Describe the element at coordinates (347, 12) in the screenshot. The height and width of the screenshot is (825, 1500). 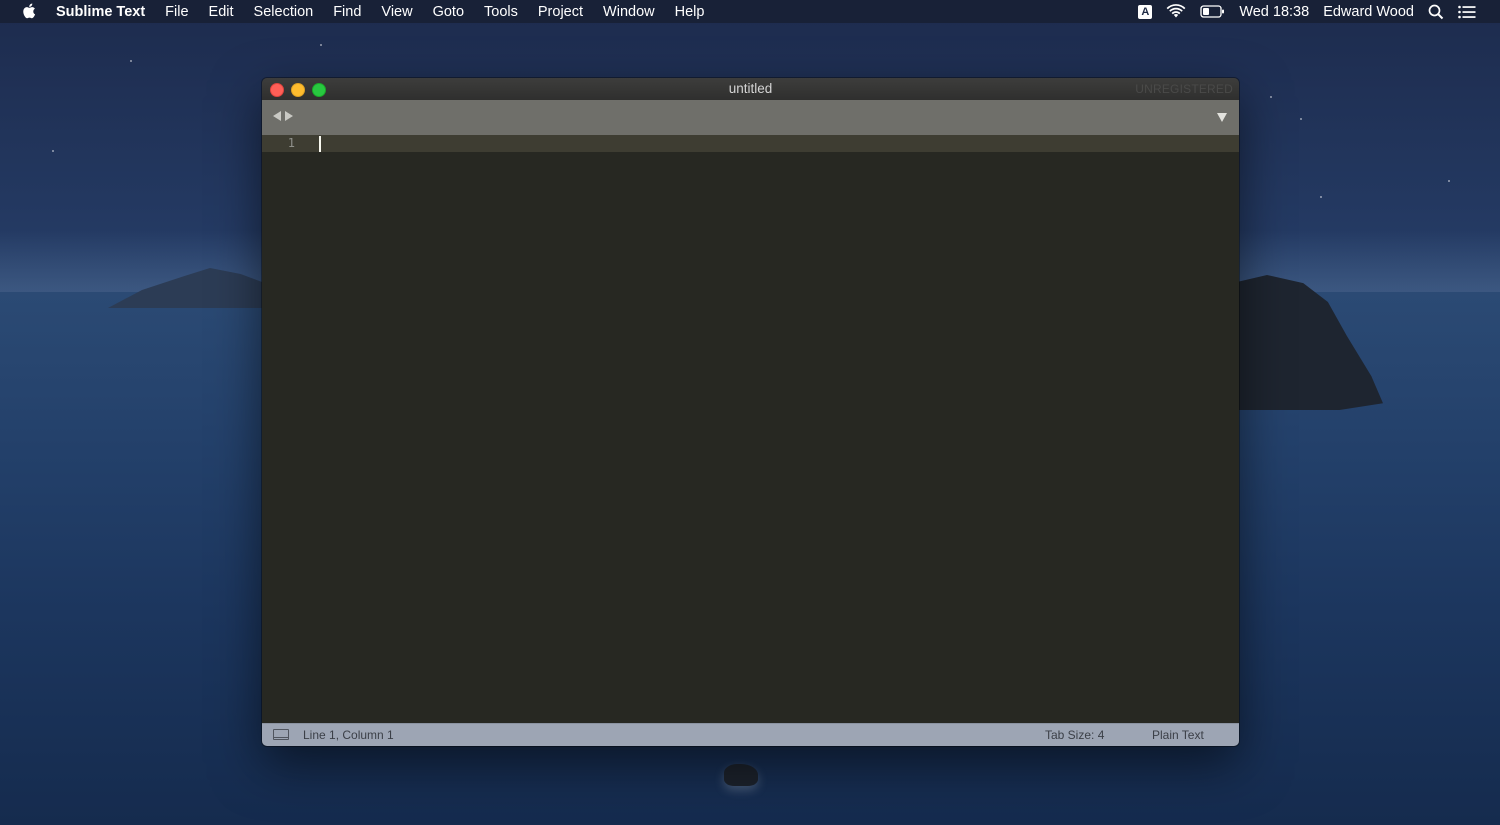
I see `menu-find: Find` at that location.